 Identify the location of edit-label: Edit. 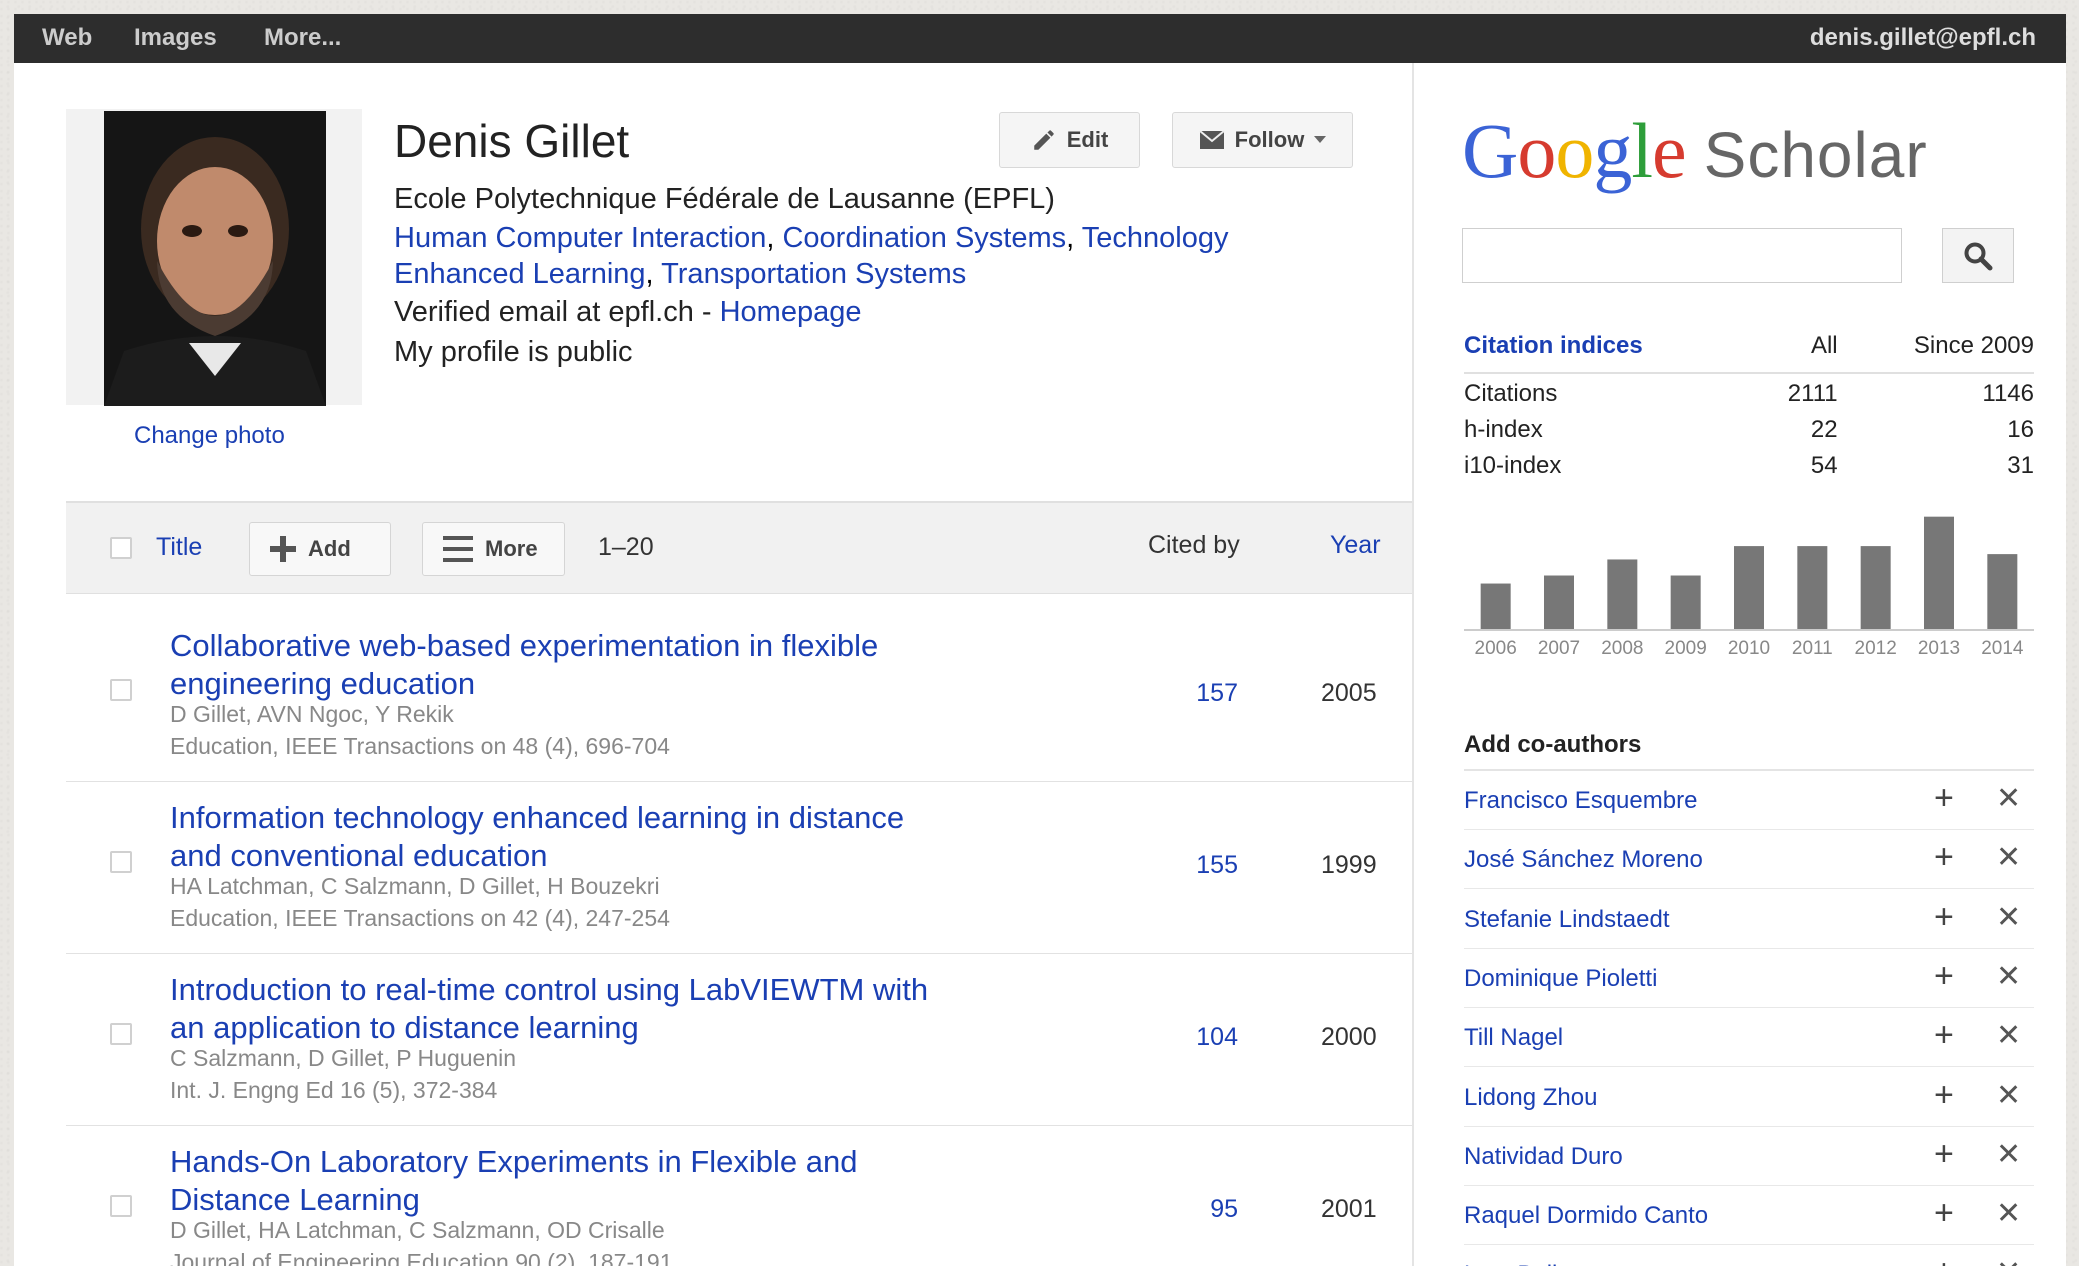
(1087, 139).